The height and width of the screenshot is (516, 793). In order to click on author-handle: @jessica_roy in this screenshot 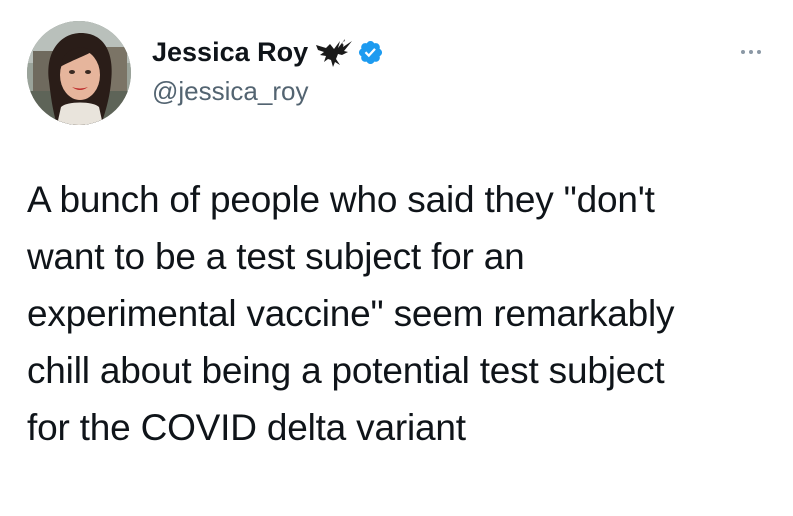, I will do `click(230, 91)`.